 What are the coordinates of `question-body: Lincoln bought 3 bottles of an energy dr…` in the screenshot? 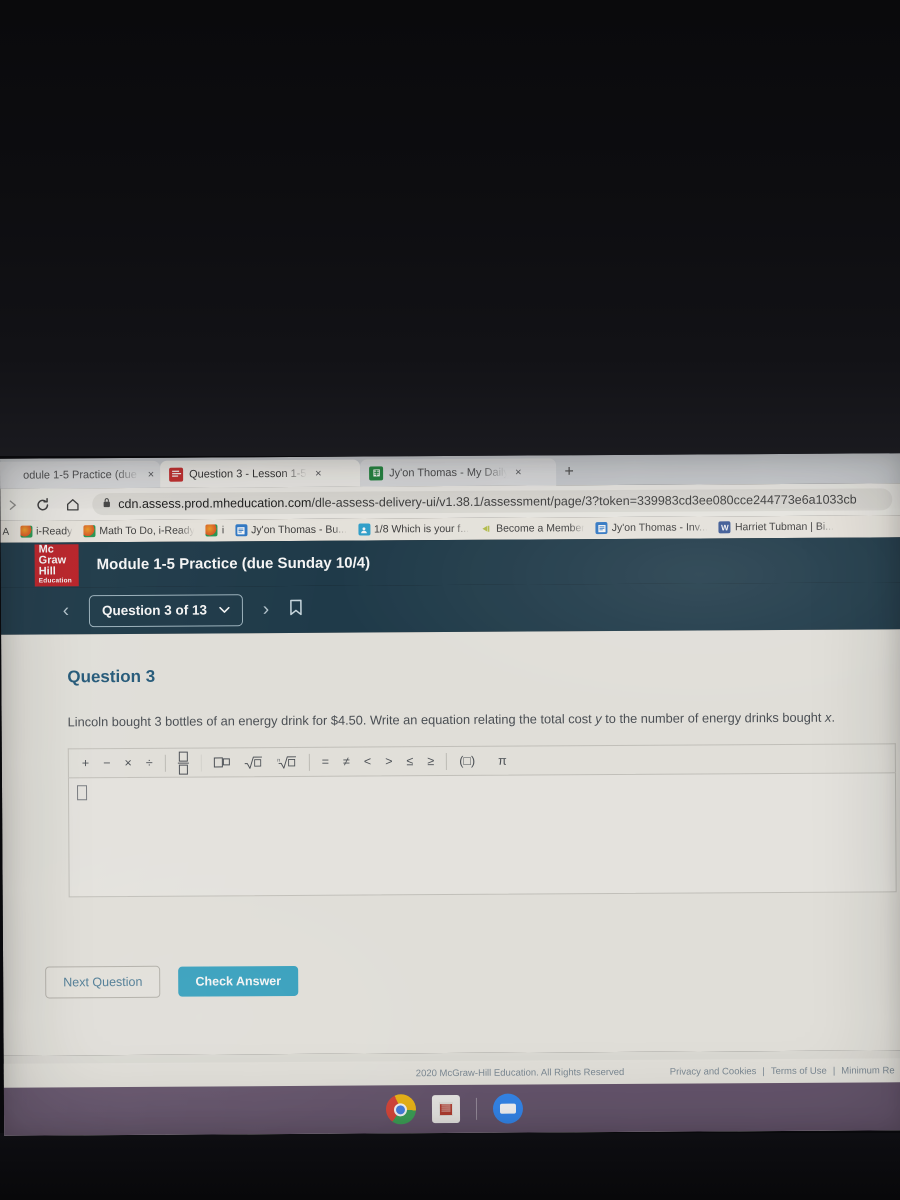 It's located at (484, 719).